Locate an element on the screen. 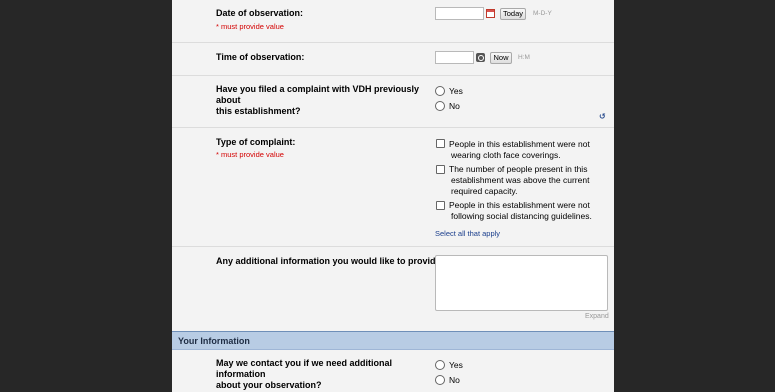 This screenshot has height=392, width=775. section-title: Your Information is located at coordinates (214, 341).